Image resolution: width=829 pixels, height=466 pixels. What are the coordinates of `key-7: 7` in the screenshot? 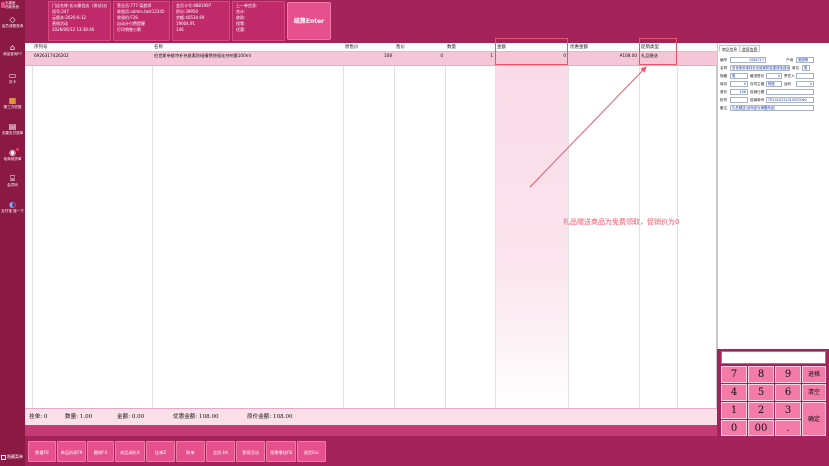 It's located at (734, 374).